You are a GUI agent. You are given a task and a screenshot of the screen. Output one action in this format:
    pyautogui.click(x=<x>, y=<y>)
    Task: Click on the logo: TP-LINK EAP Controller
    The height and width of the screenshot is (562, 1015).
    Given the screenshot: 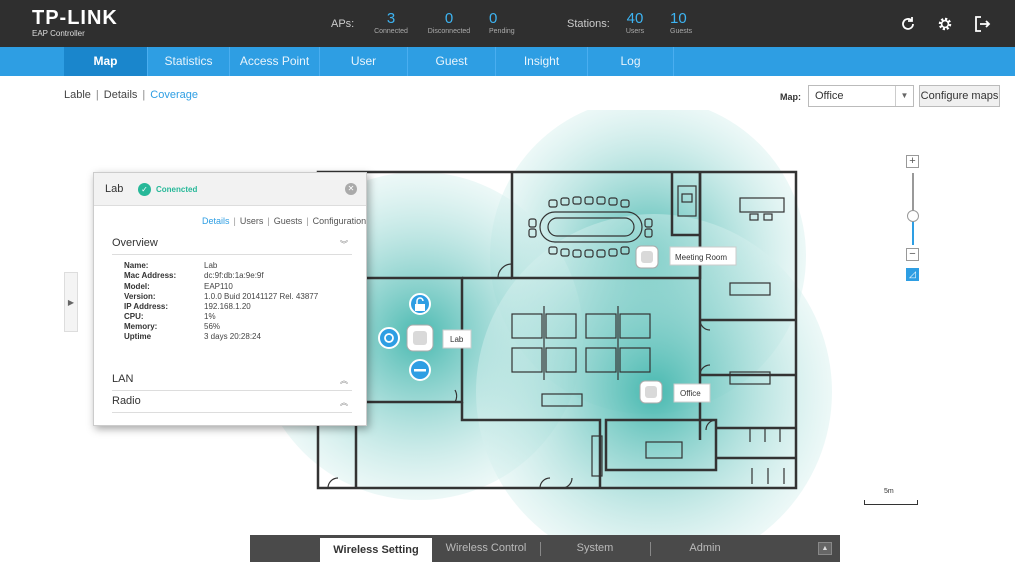 What is the action you would take?
    pyautogui.click(x=75, y=23)
    